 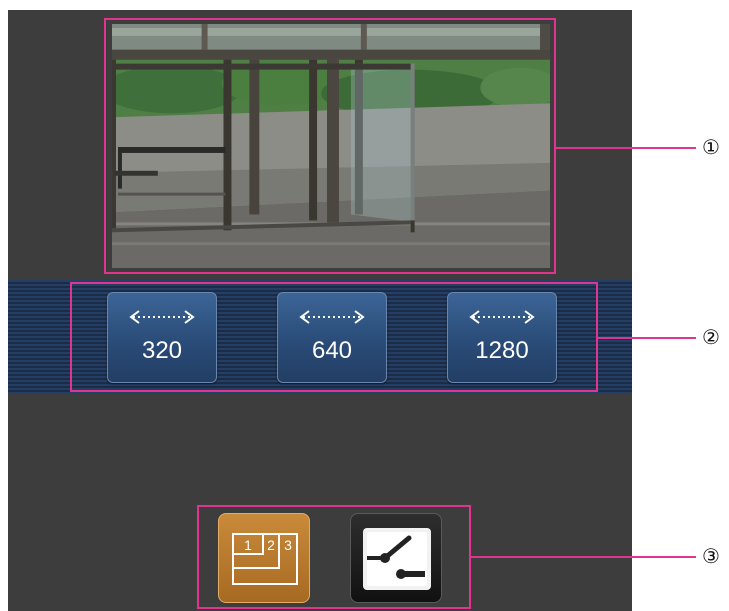 I want to click on resolution-320-button: 320, so click(x=162, y=337).